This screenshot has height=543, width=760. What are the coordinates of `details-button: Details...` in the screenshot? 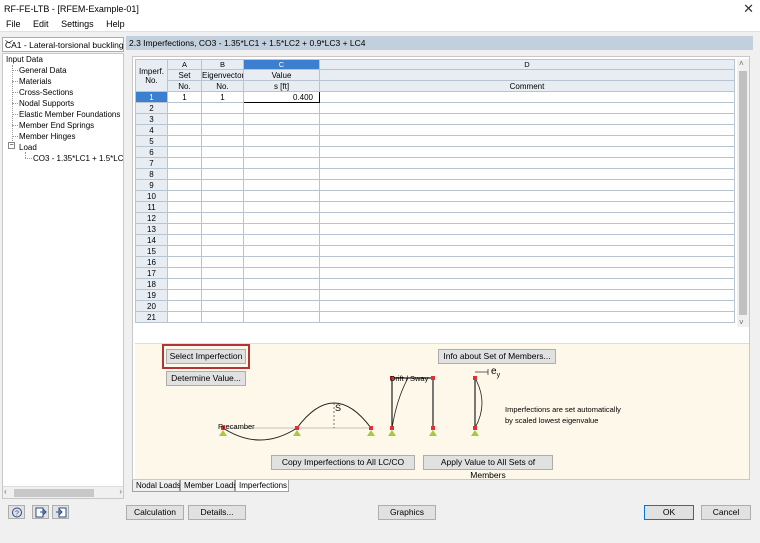 It's located at (217, 512).